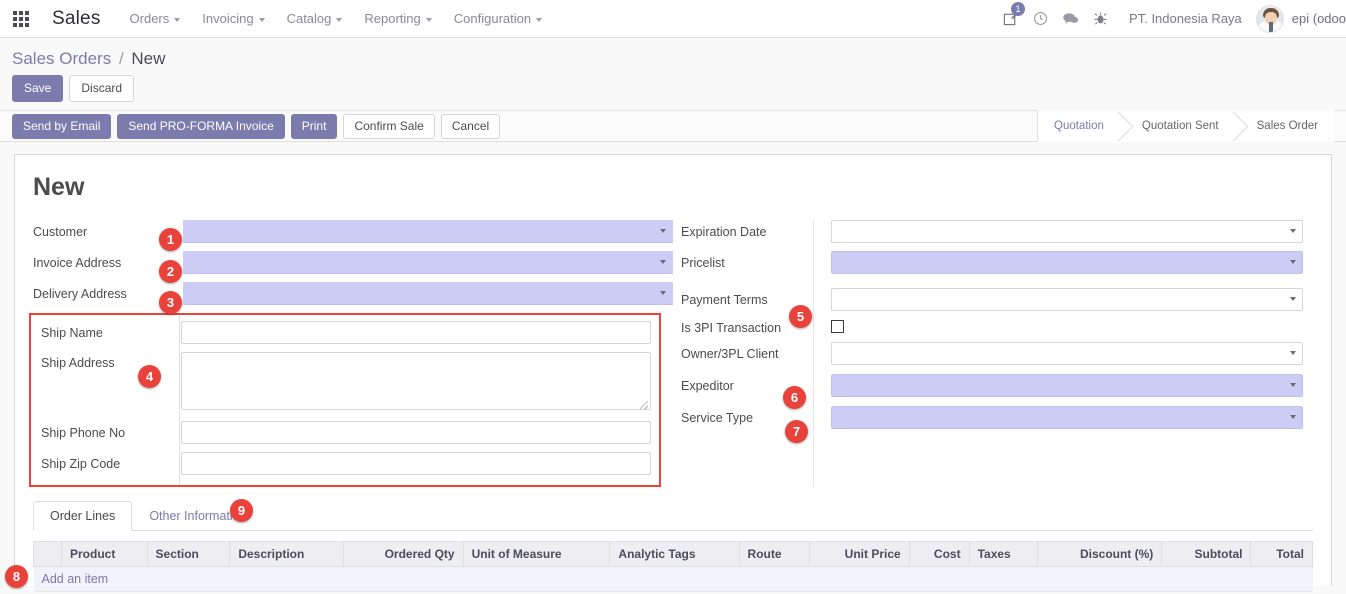  What do you see at coordinates (81, 463) in the screenshot?
I see `label-ship-zip-code: Ship Zip Code` at bounding box center [81, 463].